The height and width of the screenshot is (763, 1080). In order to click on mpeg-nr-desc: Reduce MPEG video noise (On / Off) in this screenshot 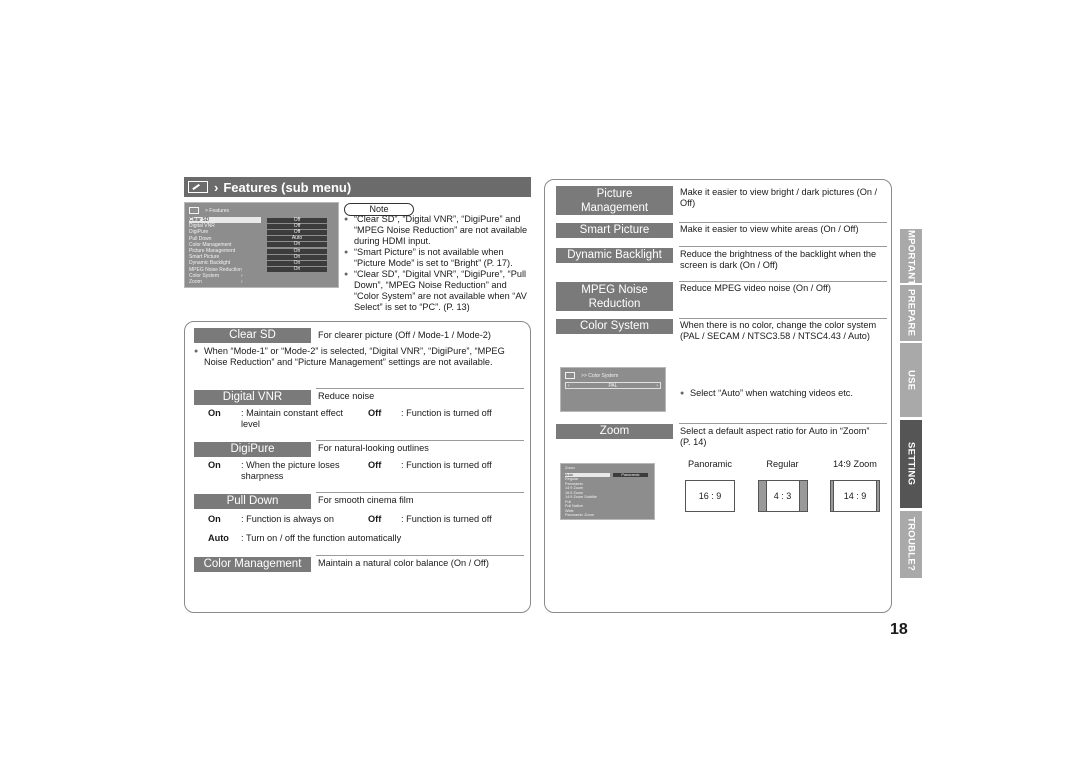, I will do `click(755, 288)`.